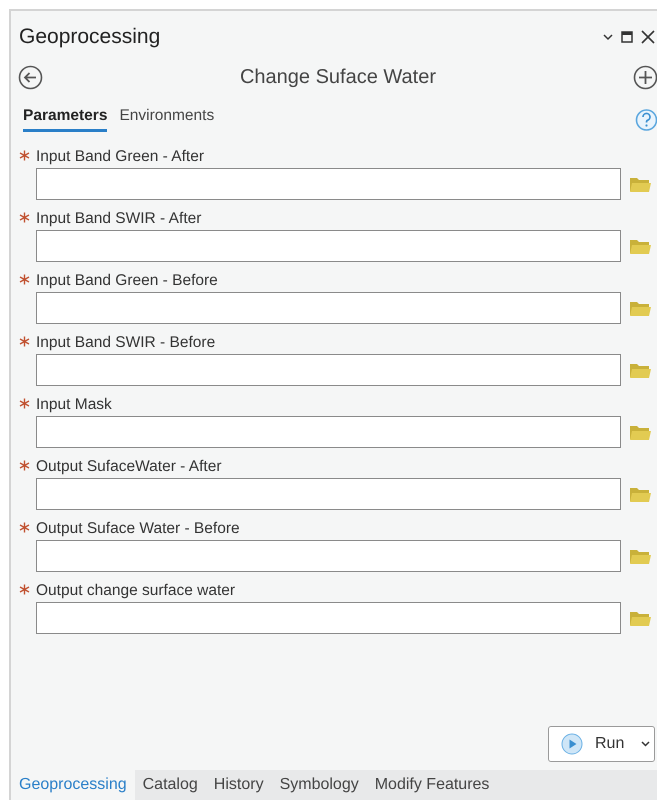 Image resolution: width=657 pixels, height=800 pixels. What do you see at coordinates (648, 37) in the screenshot?
I see `close-icon` at bounding box center [648, 37].